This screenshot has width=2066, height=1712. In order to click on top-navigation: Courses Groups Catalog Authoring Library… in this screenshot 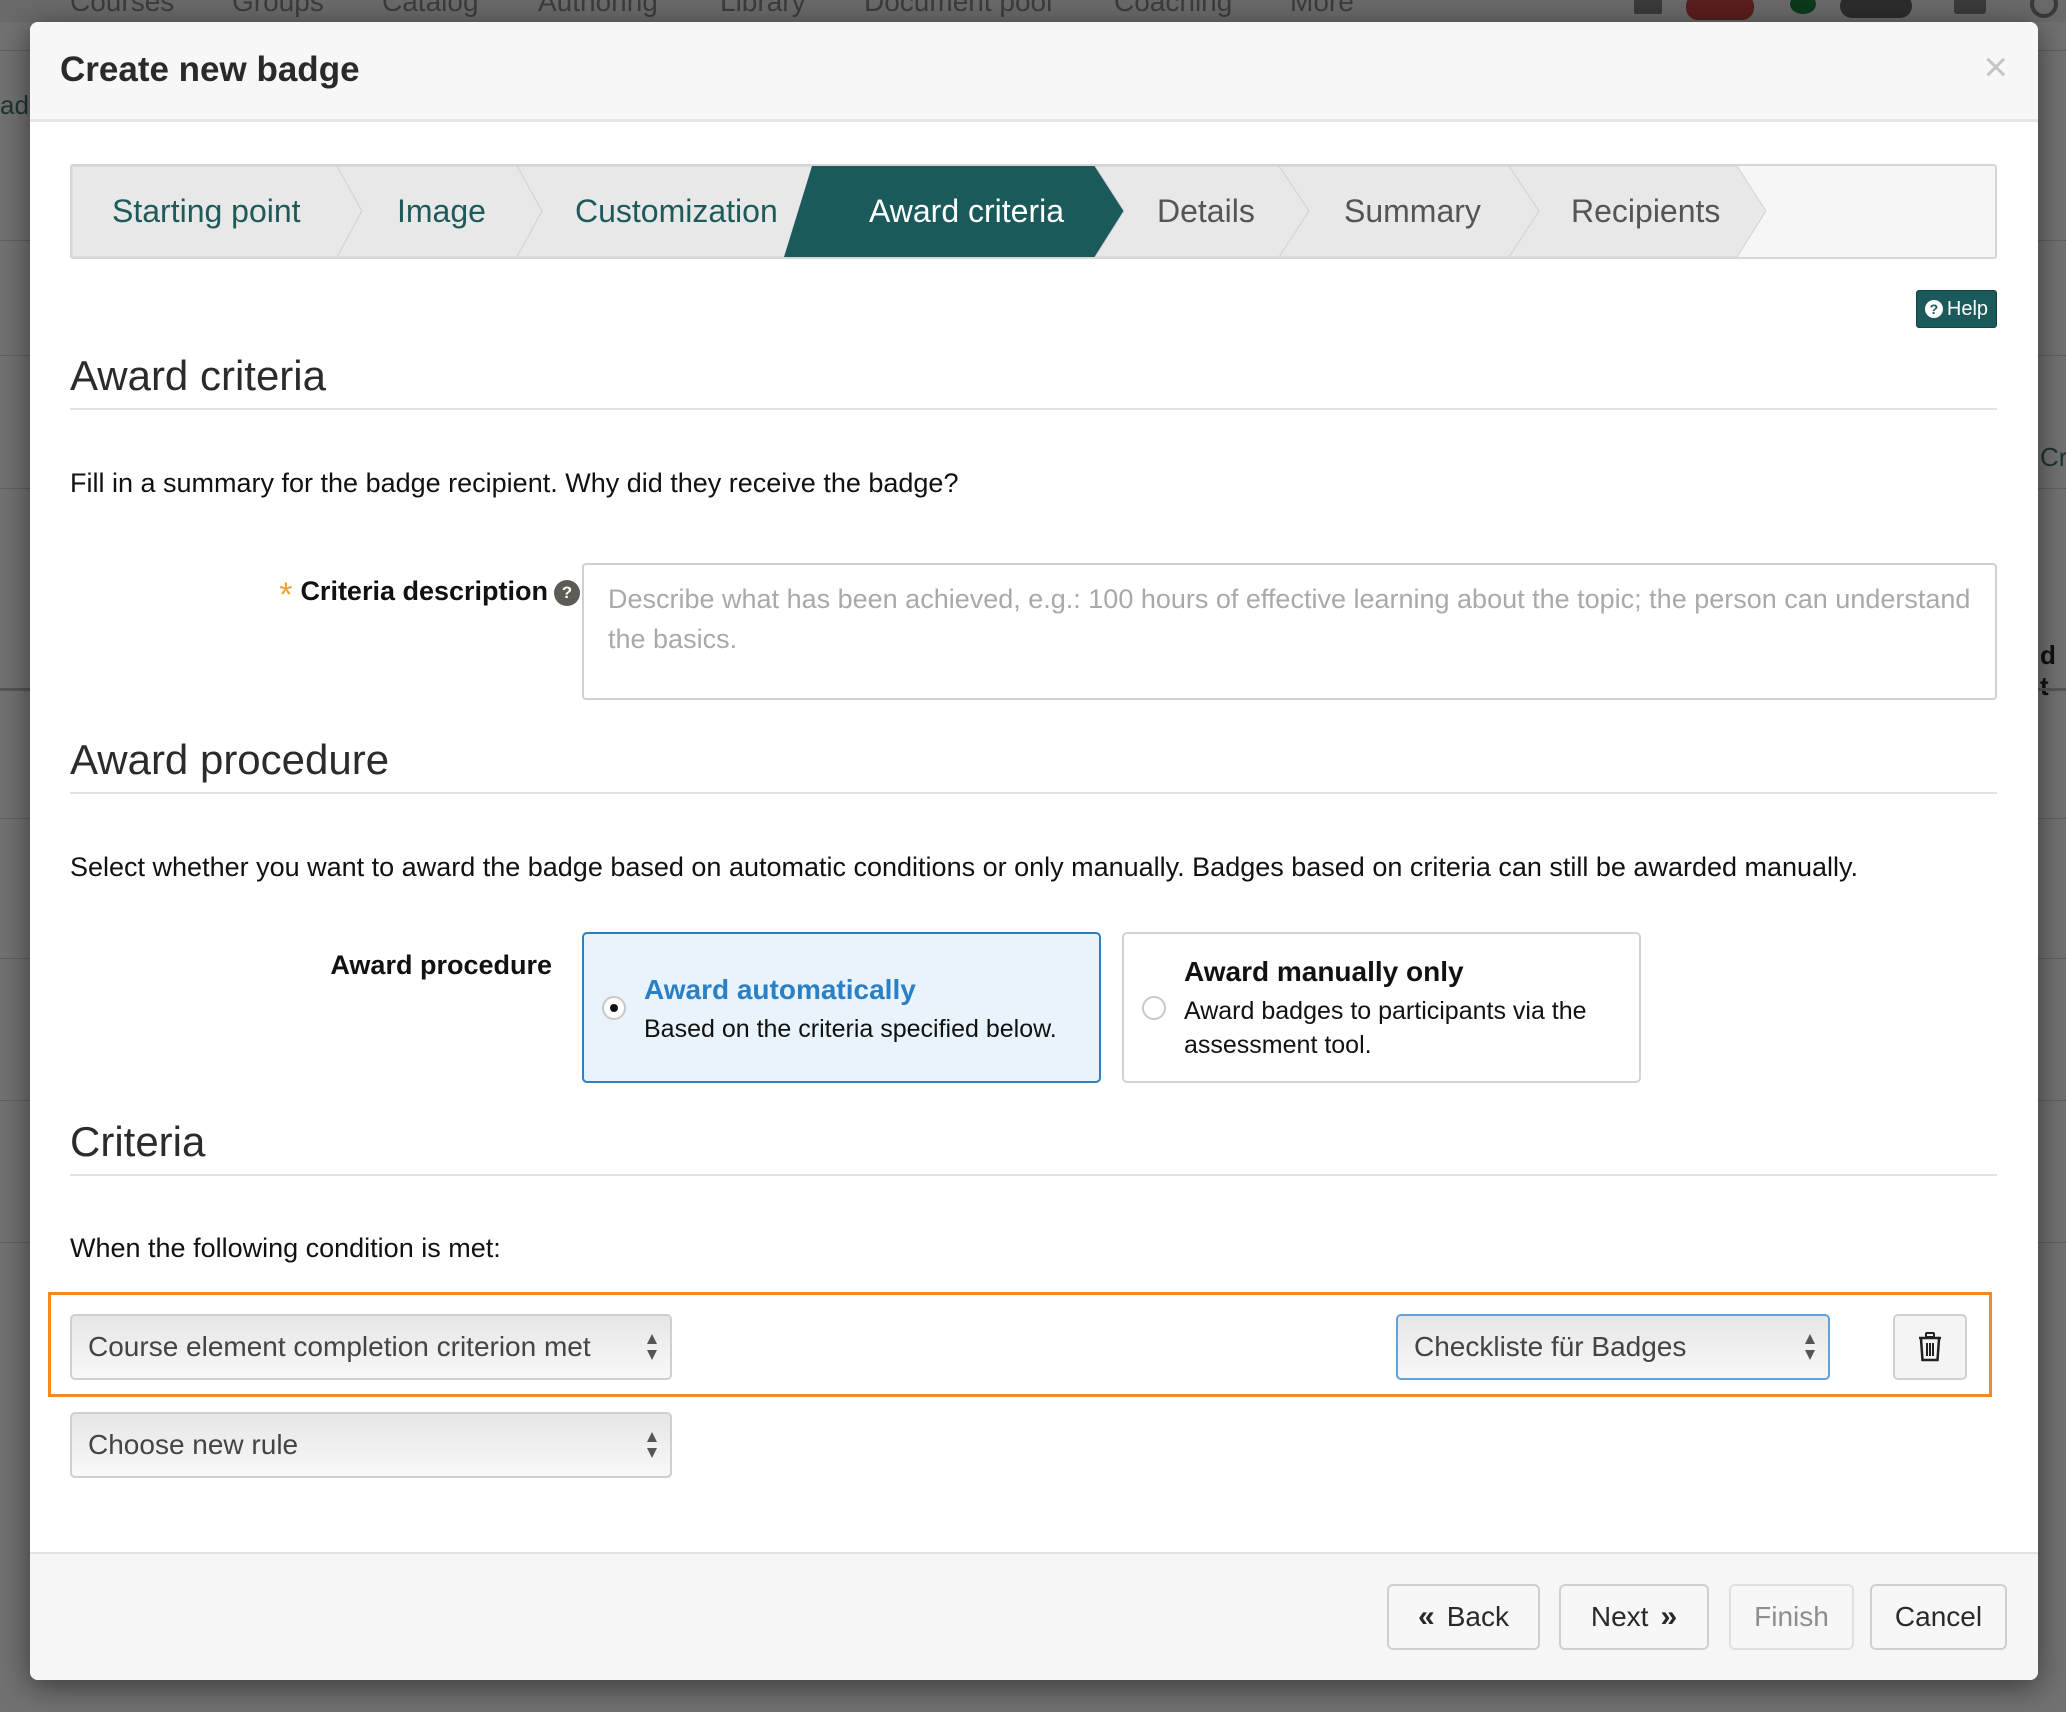, I will do `click(1033, 11)`.